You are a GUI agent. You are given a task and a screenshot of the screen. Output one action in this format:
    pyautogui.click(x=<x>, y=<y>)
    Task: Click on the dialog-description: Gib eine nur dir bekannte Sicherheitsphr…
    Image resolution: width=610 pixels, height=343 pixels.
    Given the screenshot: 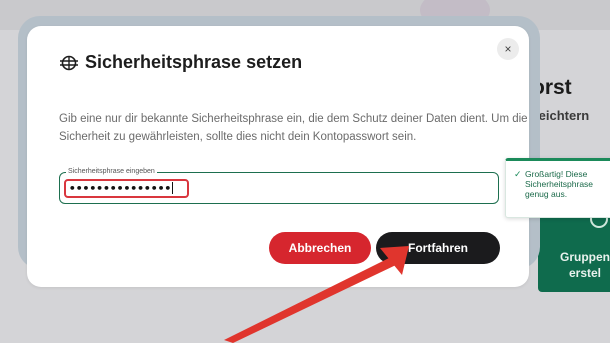 What is the action you would take?
    pyautogui.click(x=293, y=128)
    